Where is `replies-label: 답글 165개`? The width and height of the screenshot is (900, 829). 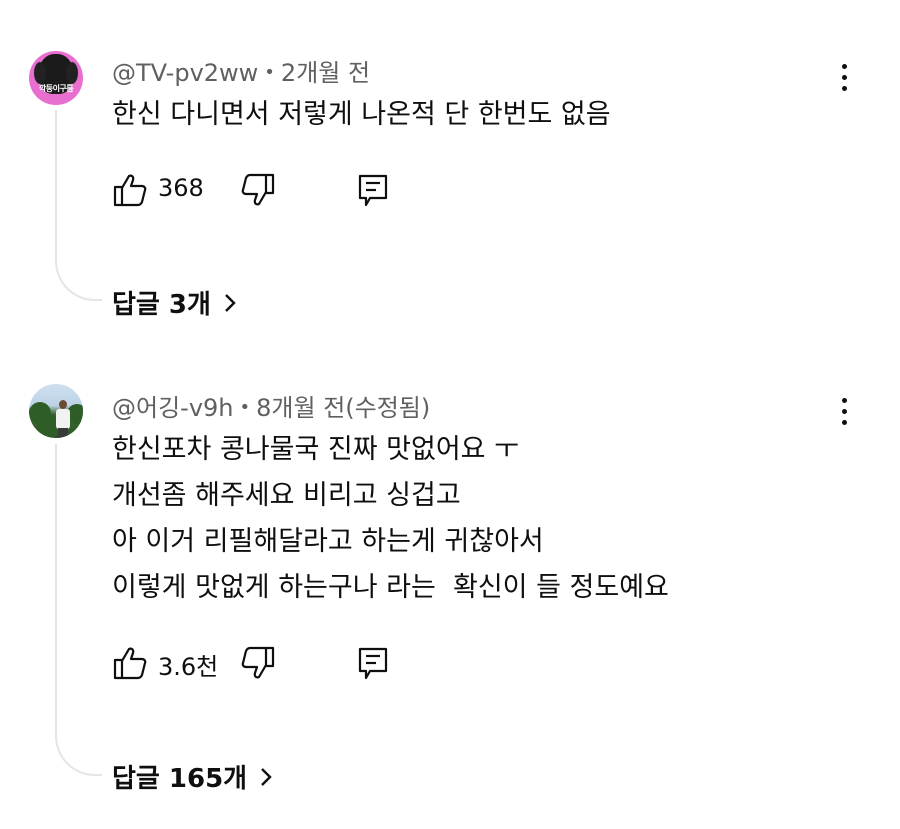 replies-label: 답글 165개 is located at coordinates (180, 779).